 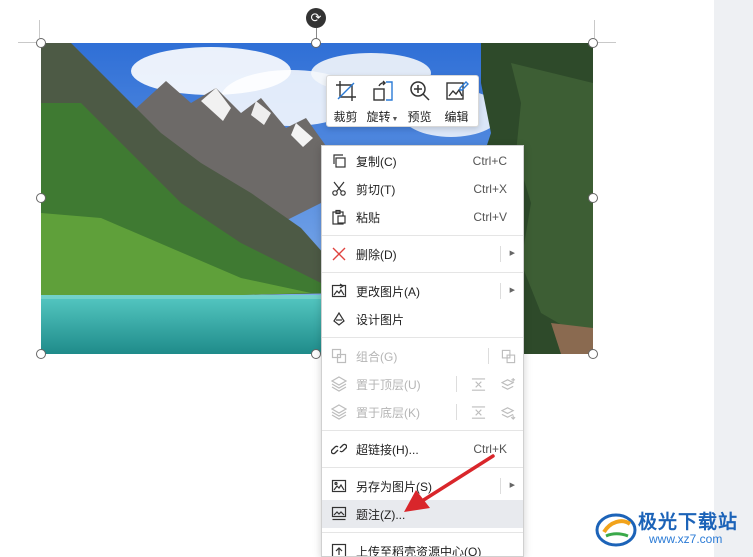 I want to click on rotate-button: 旋转▼, so click(x=382, y=101).